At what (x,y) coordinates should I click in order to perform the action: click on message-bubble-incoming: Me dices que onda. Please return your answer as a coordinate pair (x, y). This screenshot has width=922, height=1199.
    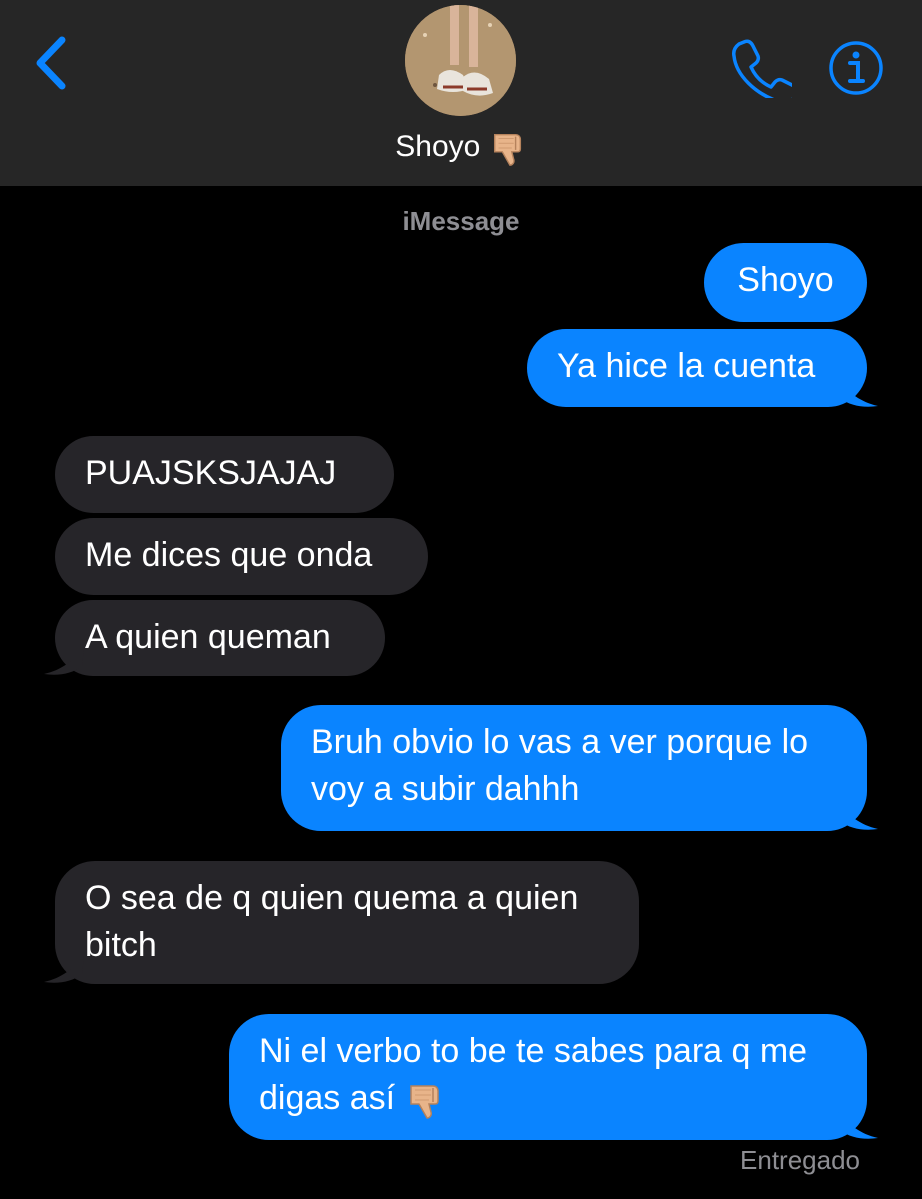
    Looking at the image, I should click on (241, 556).